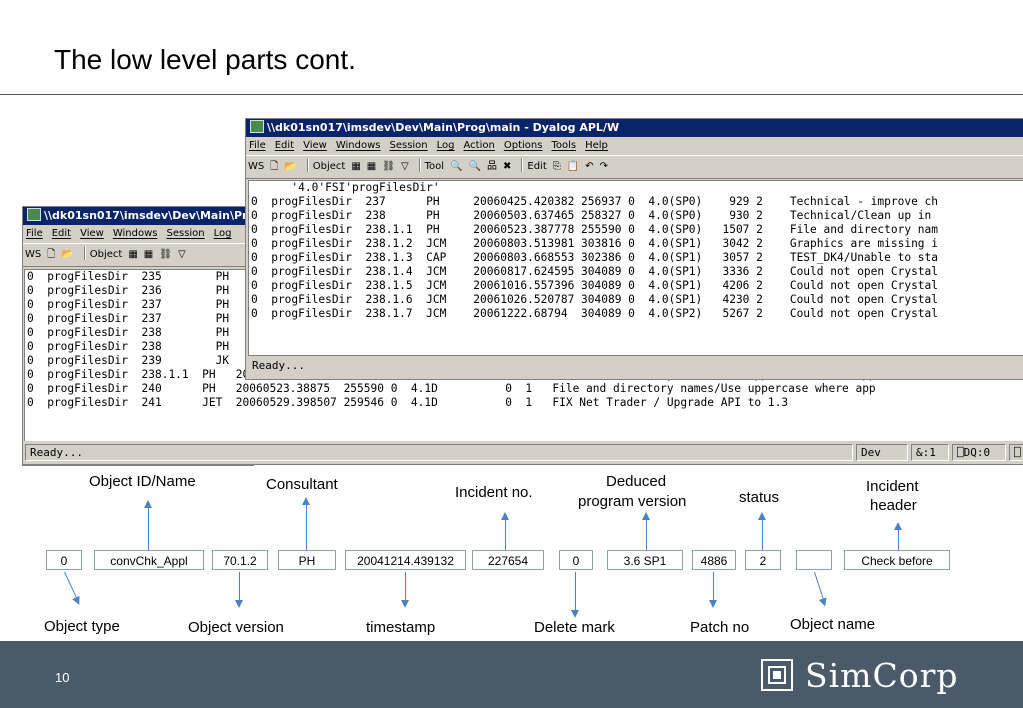 Image resolution: width=1023 pixels, height=708 pixels. Describe the element at coordinates (408, 145) in the screenshot. I see `front-menu-session: Session` at that location.